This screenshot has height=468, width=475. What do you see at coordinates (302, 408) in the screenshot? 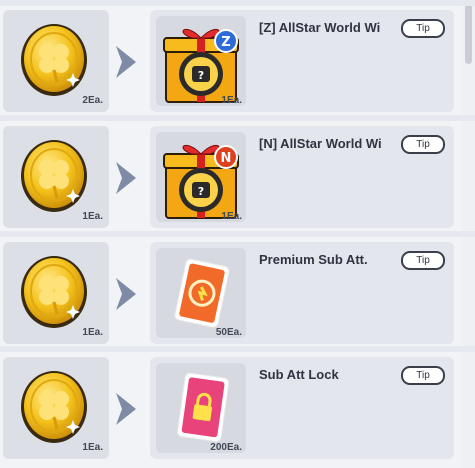
I see `reward-panel: 200Ea. Sub Att Lock Tip` at bounding box center [302, 408].